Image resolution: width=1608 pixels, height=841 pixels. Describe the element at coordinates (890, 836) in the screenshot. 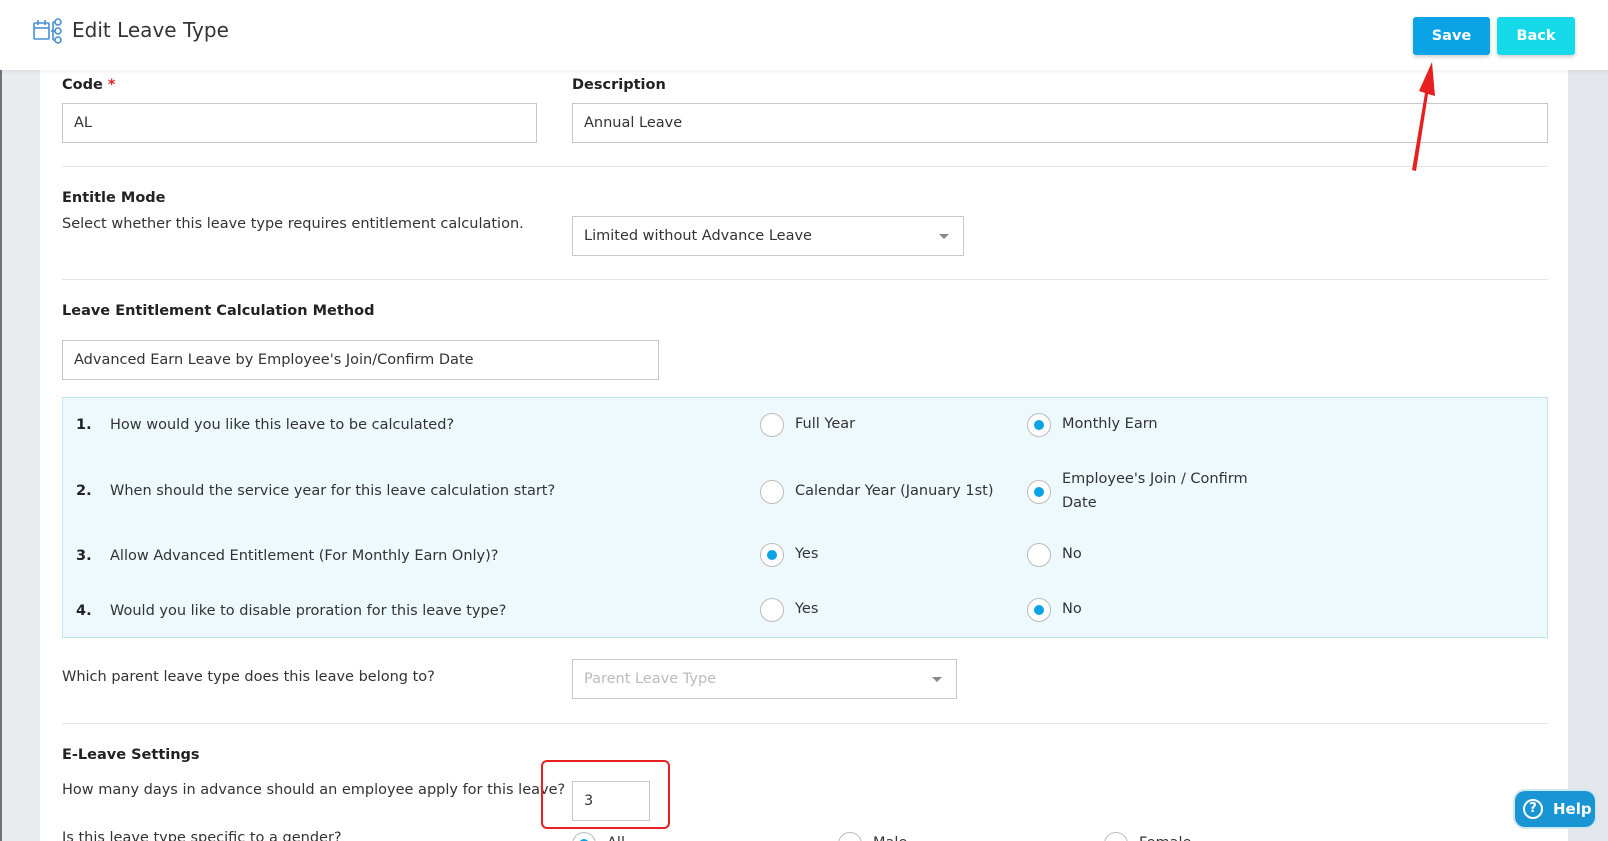

I see `radio-label: Male` at that location.